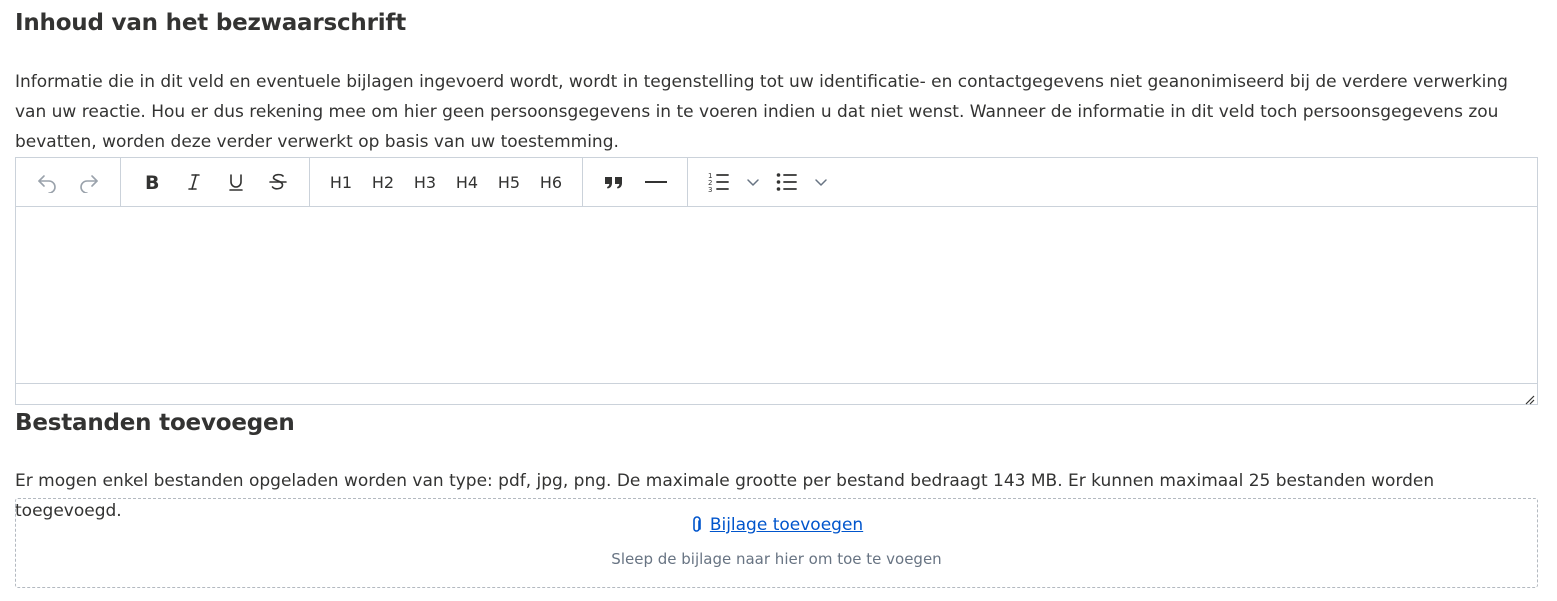 The image size is (1557, 601). I want to click on blockquote-icon, so click(613, 183).